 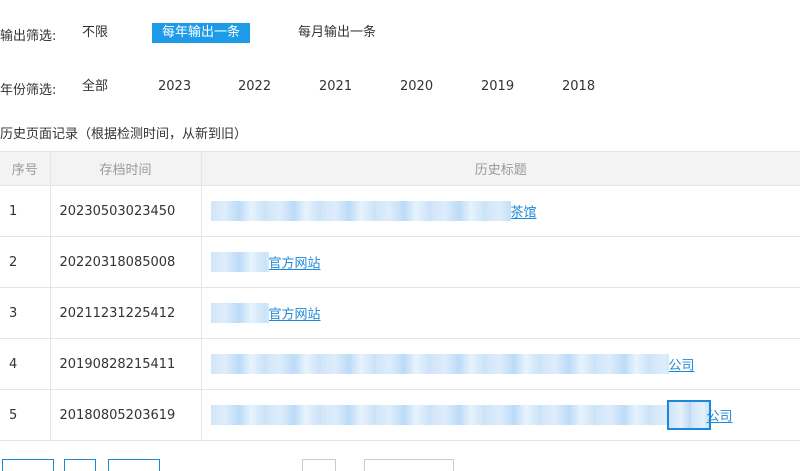 I want to click on table-row: 5 20180805203619 公司, so click(x=400, y=415).